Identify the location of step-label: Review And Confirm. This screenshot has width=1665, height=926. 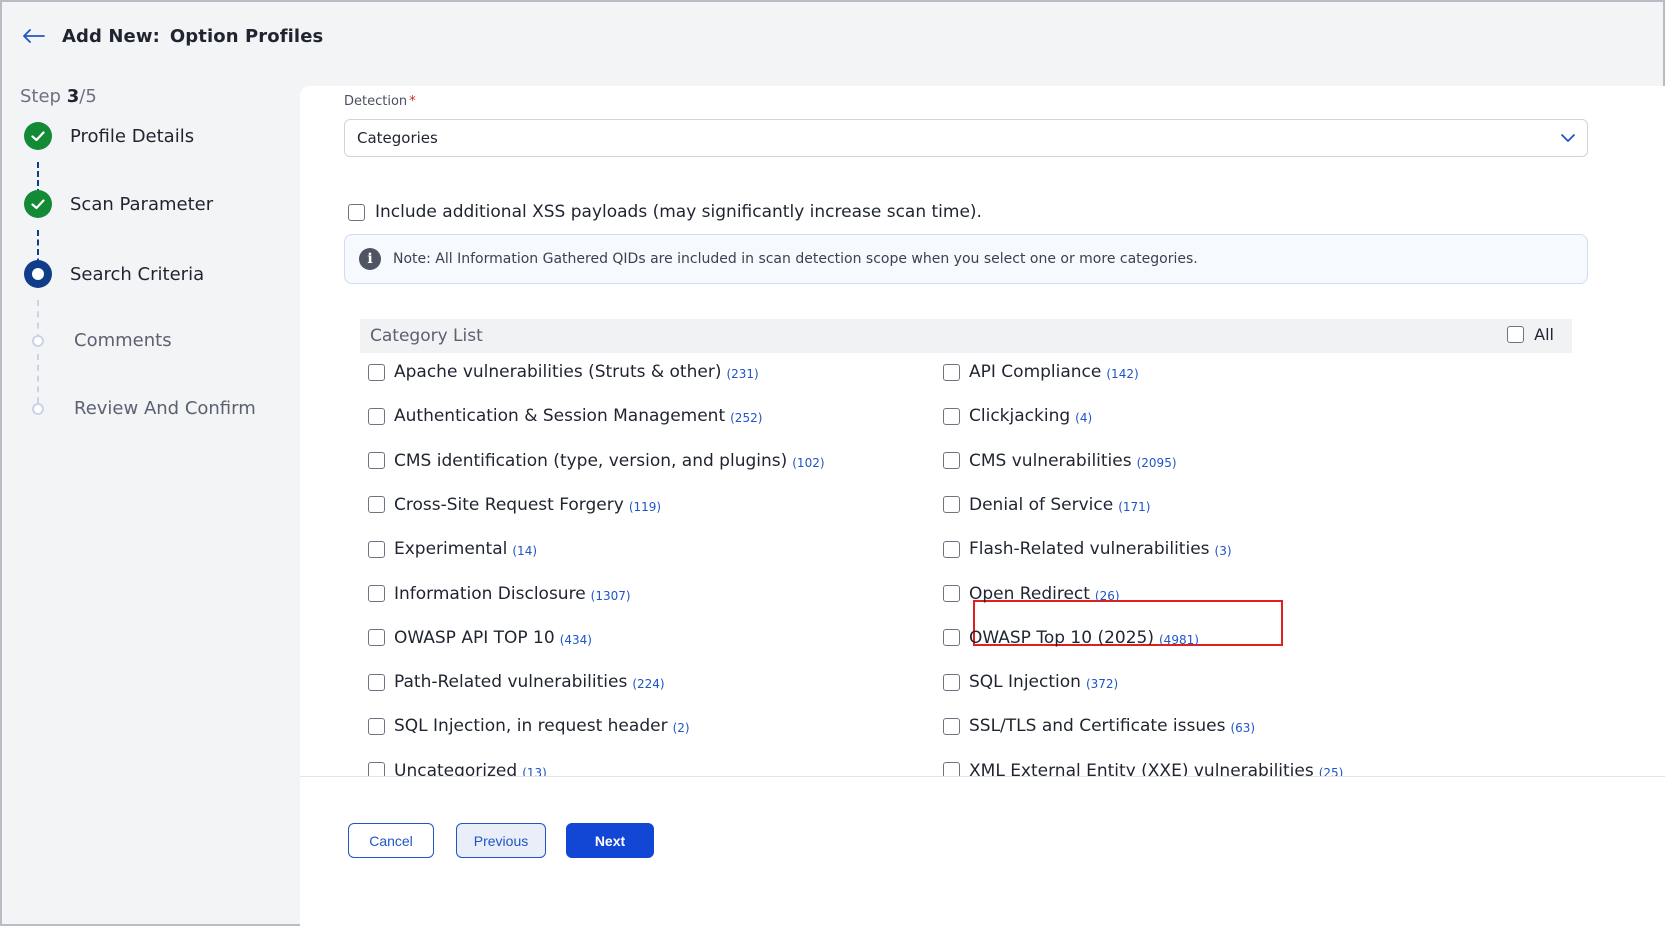
(165, 408).